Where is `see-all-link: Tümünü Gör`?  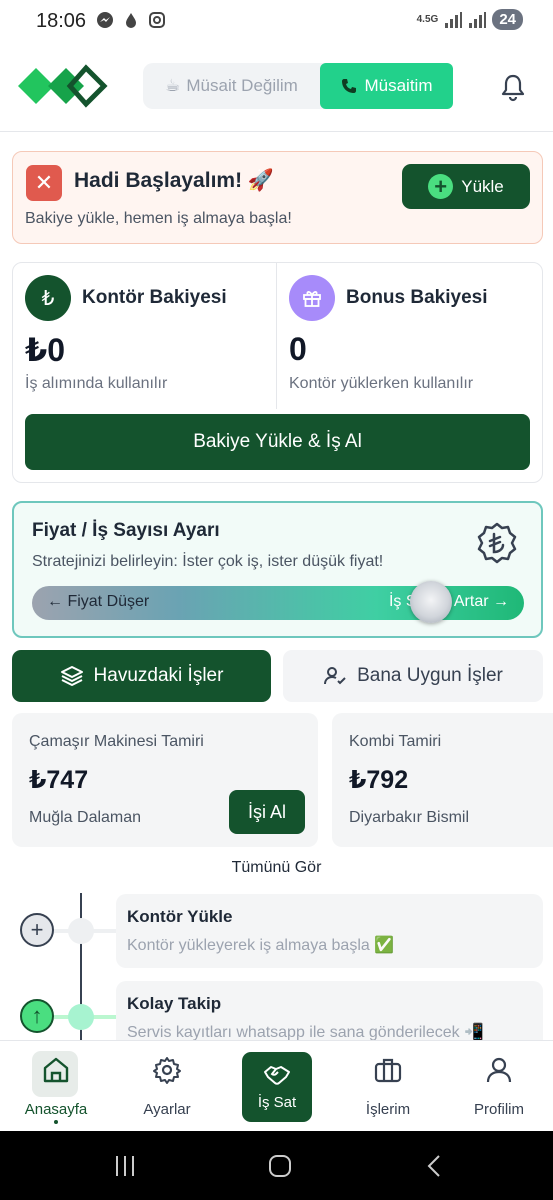
see-all-link: Tümünü Gör is located at coordinates (276, 868).